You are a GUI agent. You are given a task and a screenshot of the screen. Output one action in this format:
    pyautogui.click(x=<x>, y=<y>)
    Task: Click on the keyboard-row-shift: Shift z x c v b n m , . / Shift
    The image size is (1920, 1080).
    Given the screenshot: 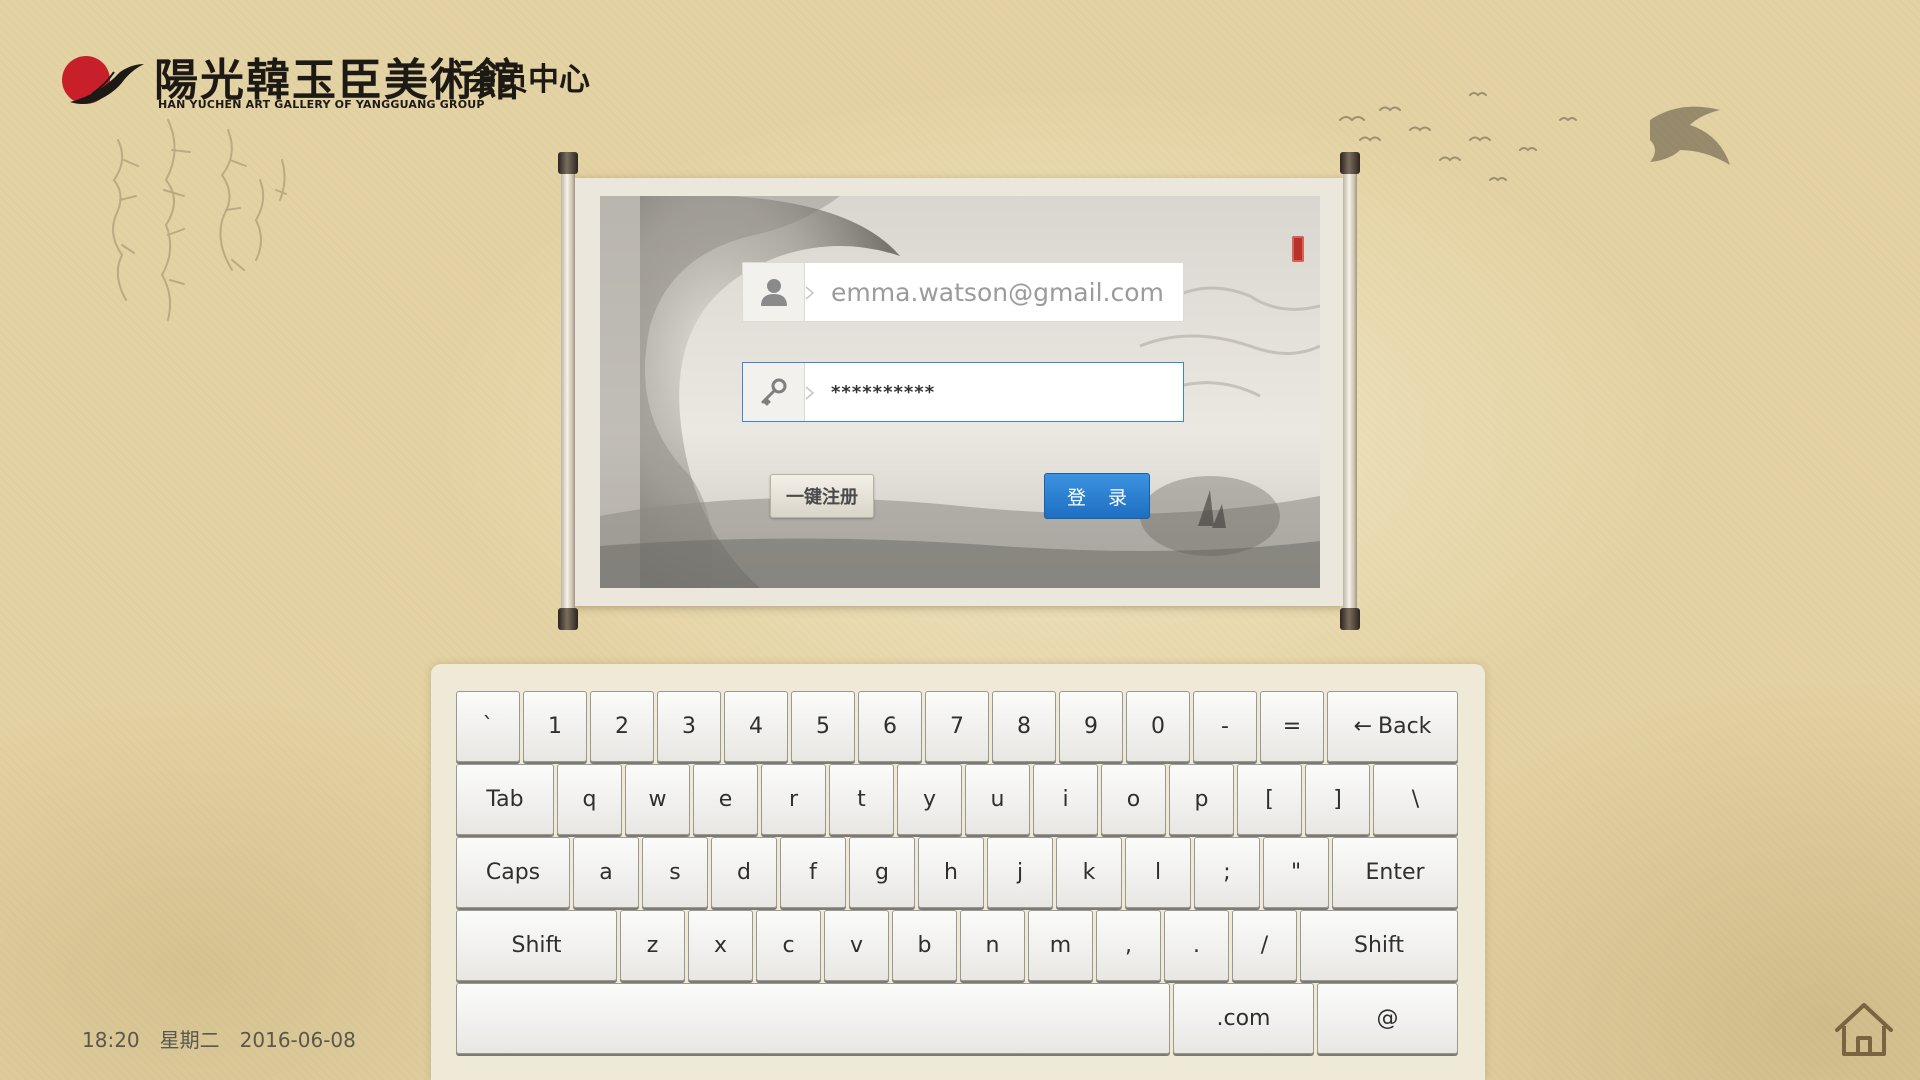 What is the action you would take?
    pyautogui.click(x=958, y=946)
    